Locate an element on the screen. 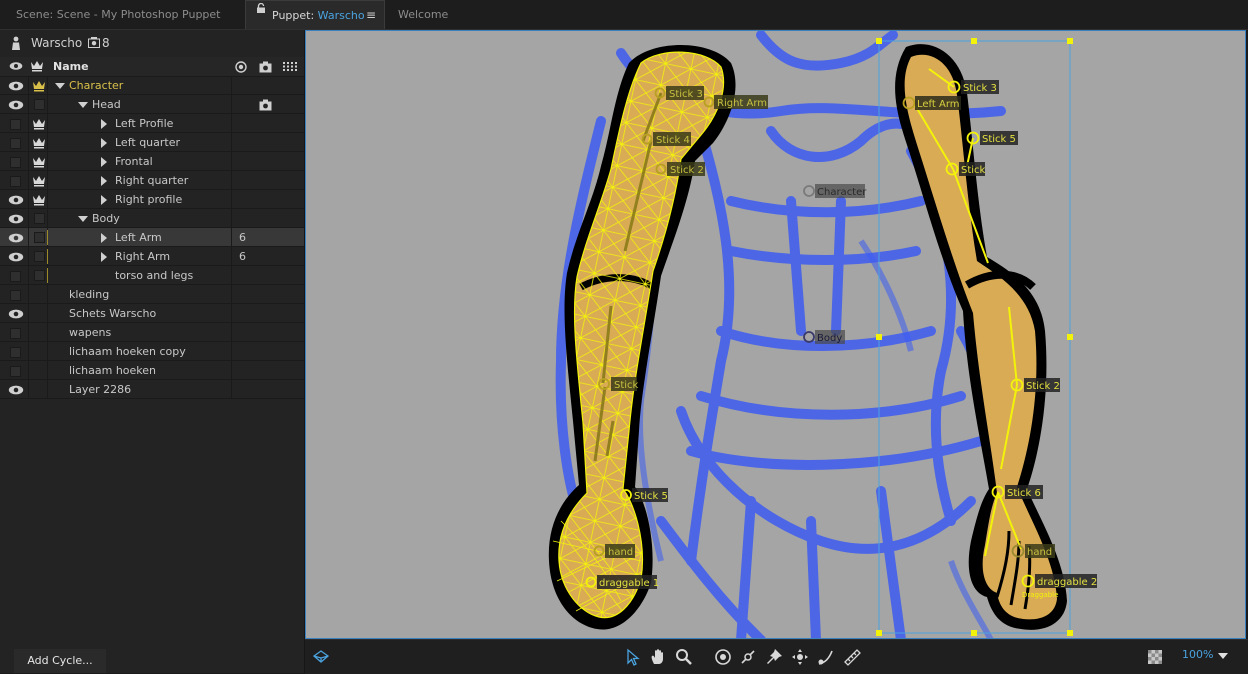 Image resolution: width=1248 pixels, height=674 pixels. camera-column-icon is located at coordinates (265, 67).